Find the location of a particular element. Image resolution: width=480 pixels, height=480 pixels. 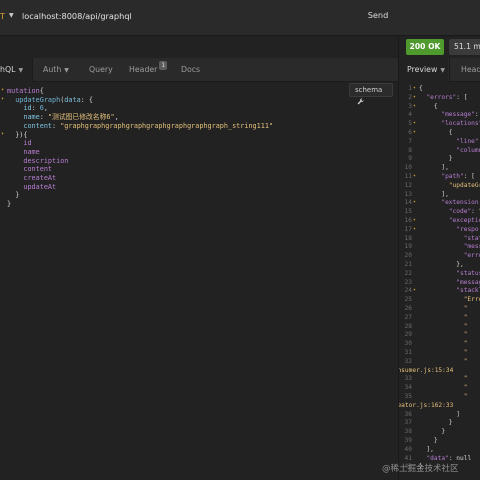

response-text: "column is located at coordinates (449, 151).